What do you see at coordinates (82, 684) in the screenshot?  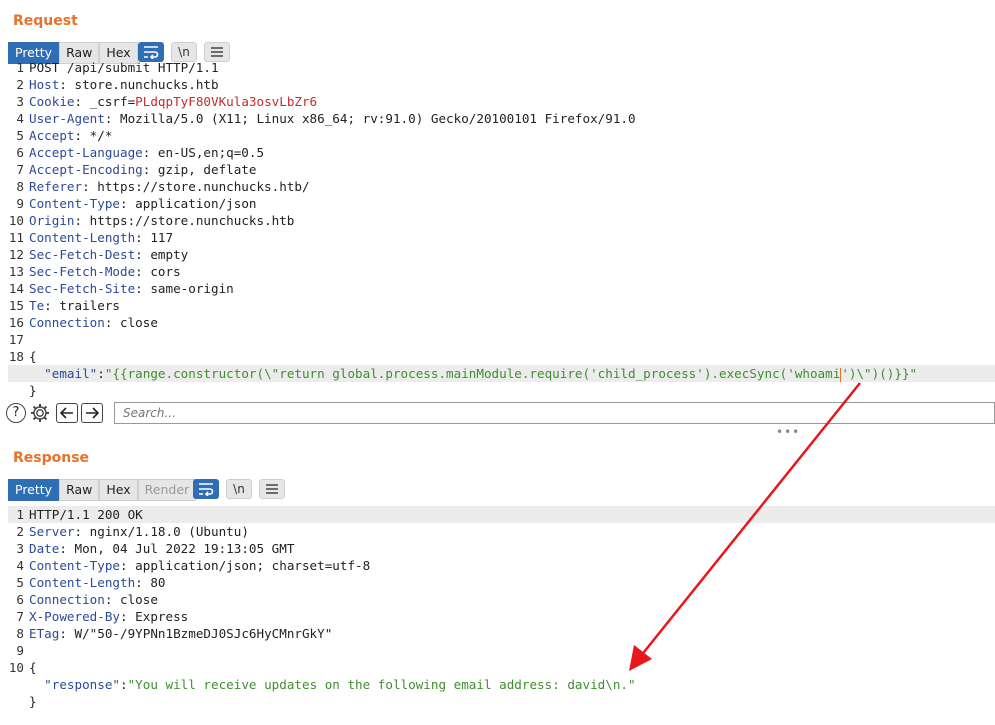 I see `json-key-response: "response"` at bounding box center [82, 684].